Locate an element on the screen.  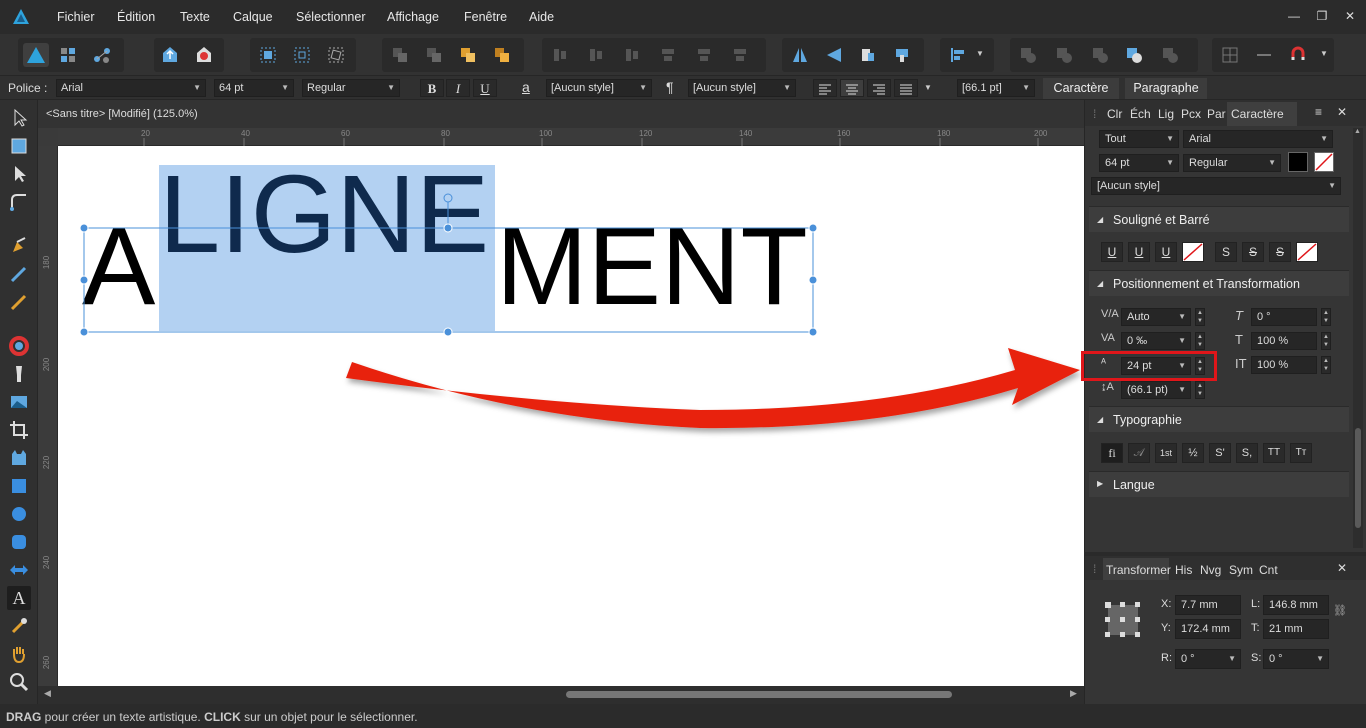
grid-icon is located at coordinates (1230, 55).